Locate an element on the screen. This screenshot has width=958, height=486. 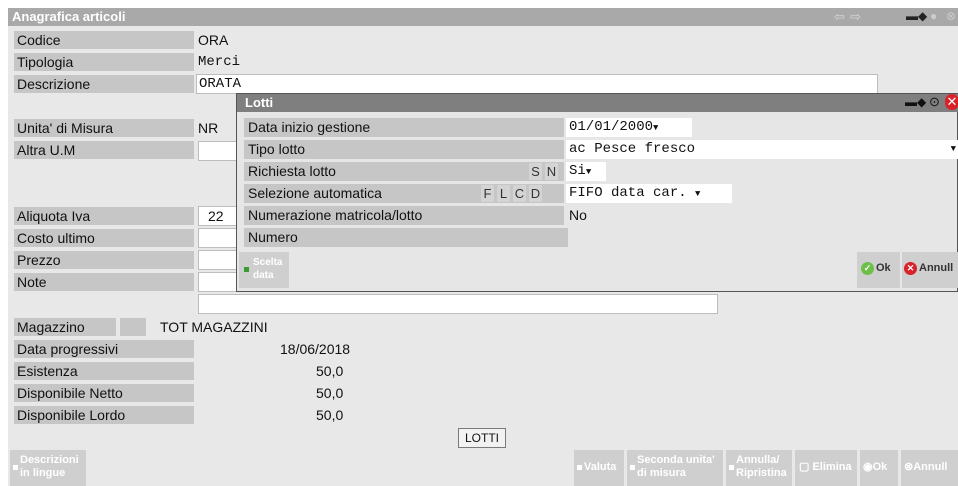
tipologia-value: Merci is located at coordinates (219, 62).